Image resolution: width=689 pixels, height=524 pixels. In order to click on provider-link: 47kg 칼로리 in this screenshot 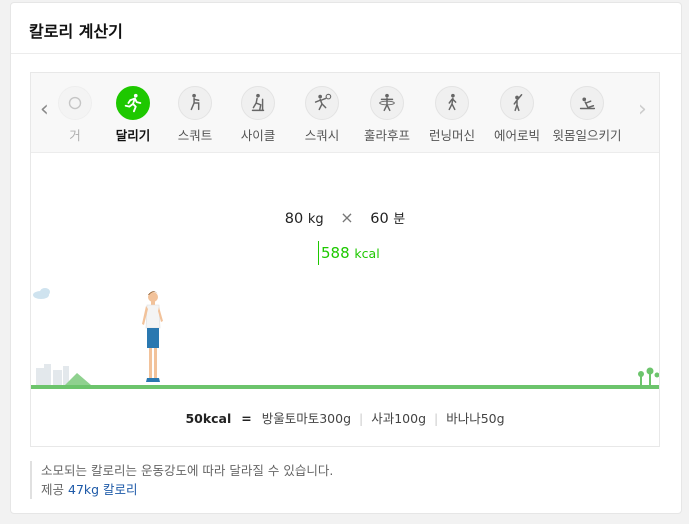, I will do `click(103, 489)`.